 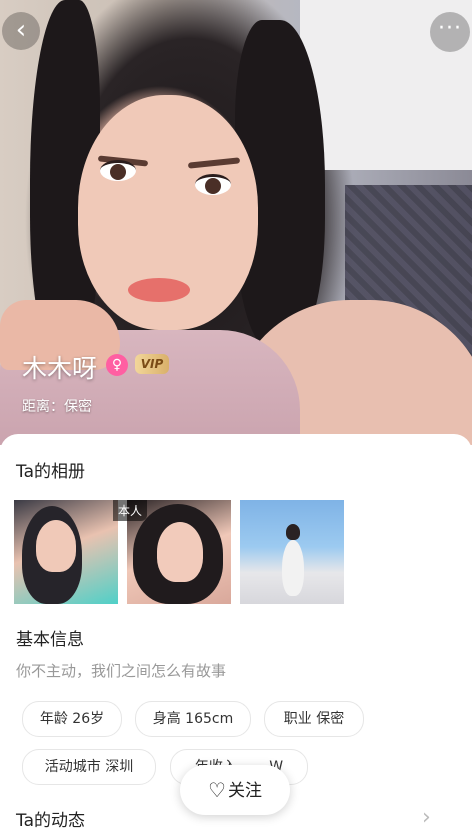 I want to click on vip-badge: VIP, so click(x=152, y=364).